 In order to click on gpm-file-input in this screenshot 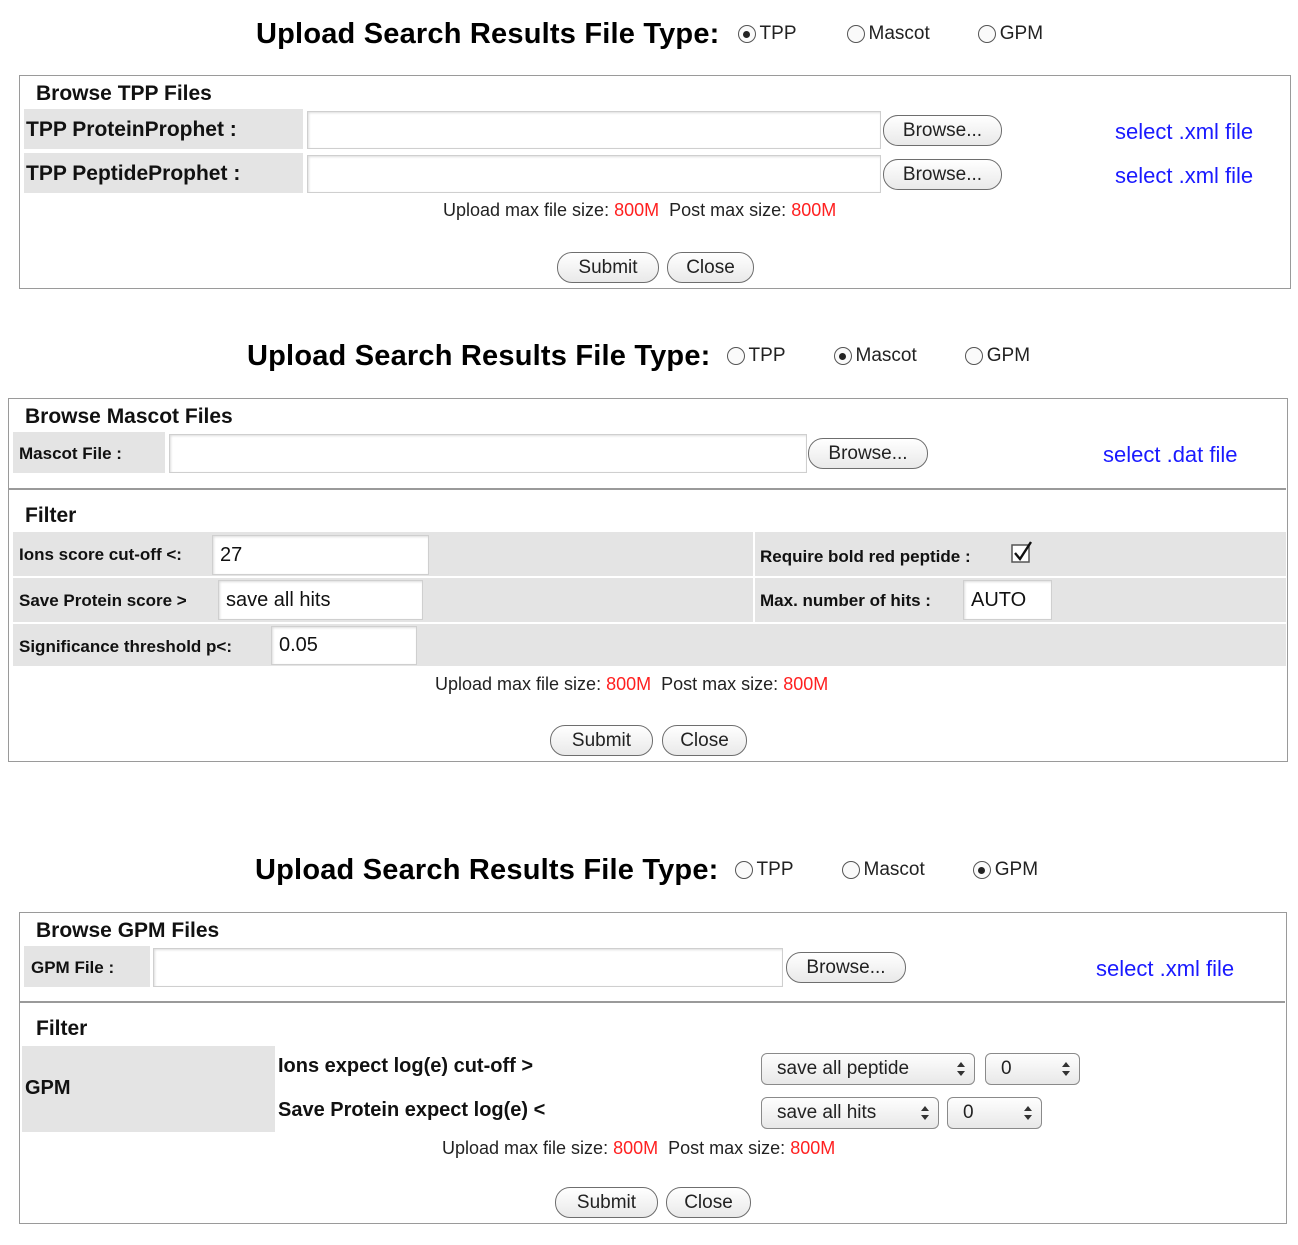, I will do `click(468, 967)`.